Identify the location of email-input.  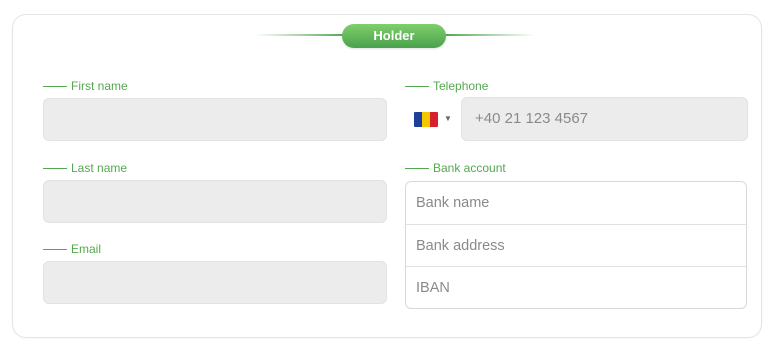
(215, 282).